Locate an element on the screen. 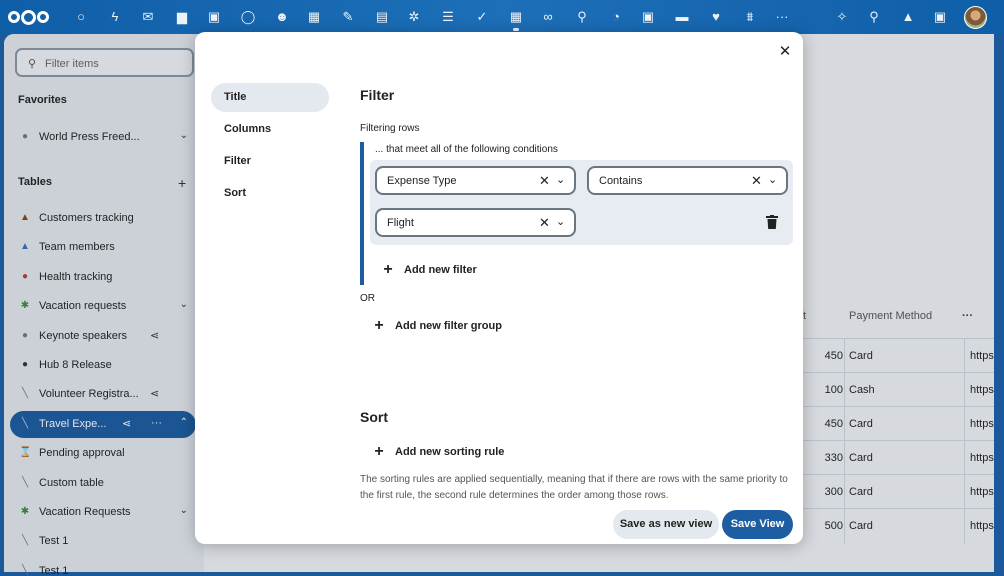 The width and height of the screenshot is (1004, 576). calendar-icon: ▦ is located at coordinates (314, 17).